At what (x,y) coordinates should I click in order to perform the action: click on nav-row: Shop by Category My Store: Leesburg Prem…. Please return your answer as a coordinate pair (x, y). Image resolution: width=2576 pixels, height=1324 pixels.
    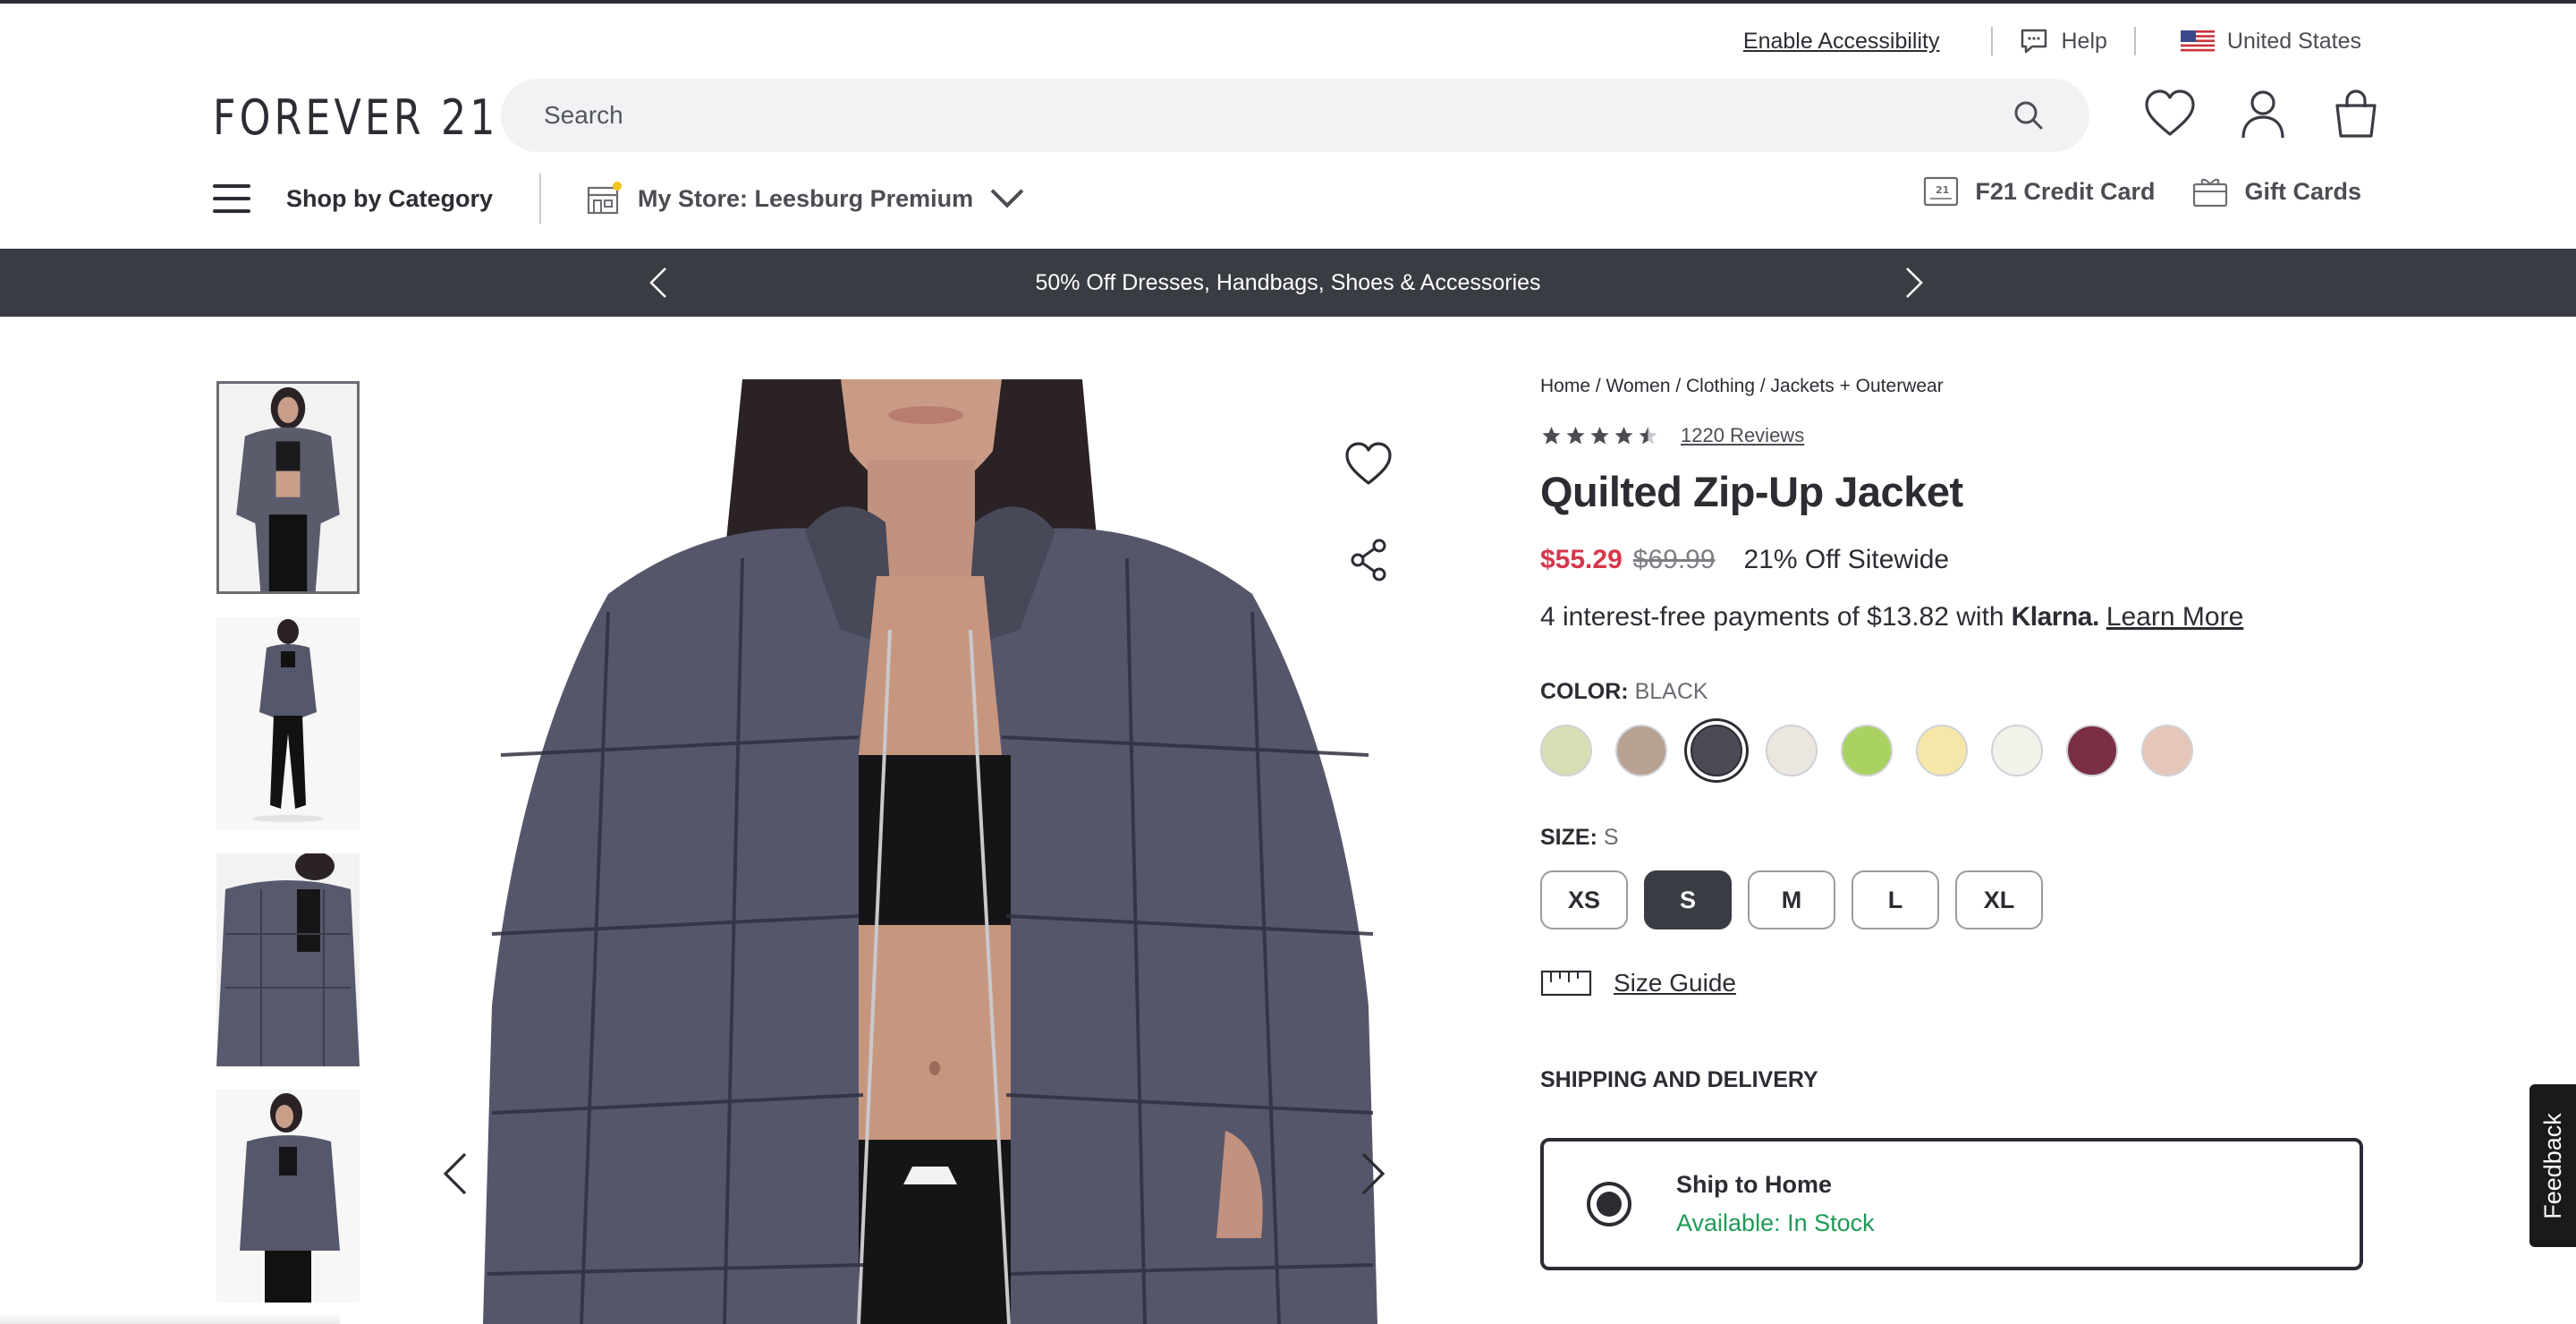
    Looking at the image, I should click on (619, 198).